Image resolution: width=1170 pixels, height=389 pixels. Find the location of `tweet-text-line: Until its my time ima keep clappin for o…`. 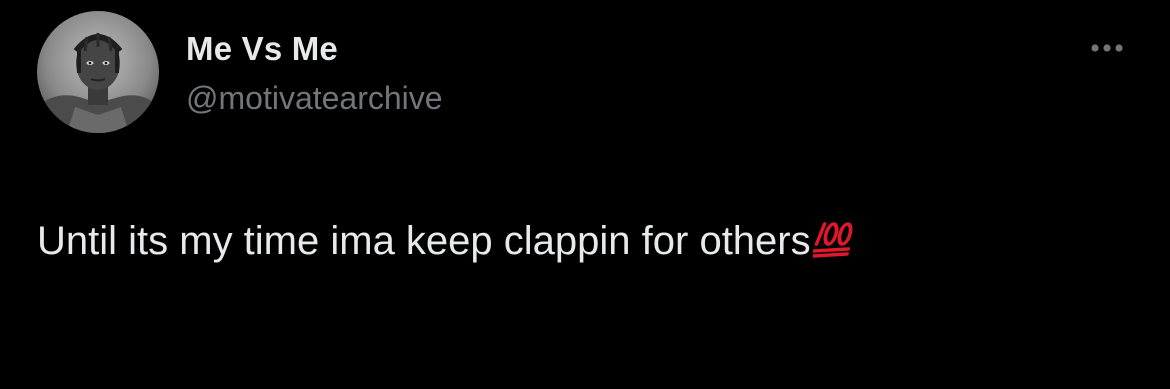

tweet-text-line: Until its my time ima keep clappin for o… is located at coordinates (448, 243).